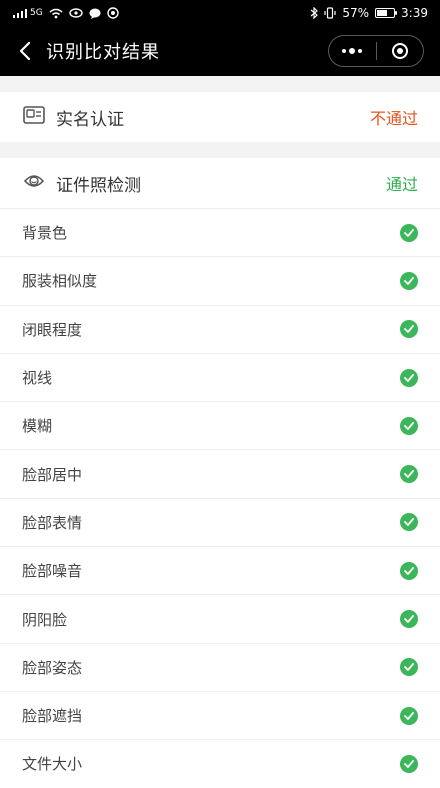  Describe the element at coordinates (220, 714) in the screenshot. I see `list-item: 脸部遮挡` at that location.